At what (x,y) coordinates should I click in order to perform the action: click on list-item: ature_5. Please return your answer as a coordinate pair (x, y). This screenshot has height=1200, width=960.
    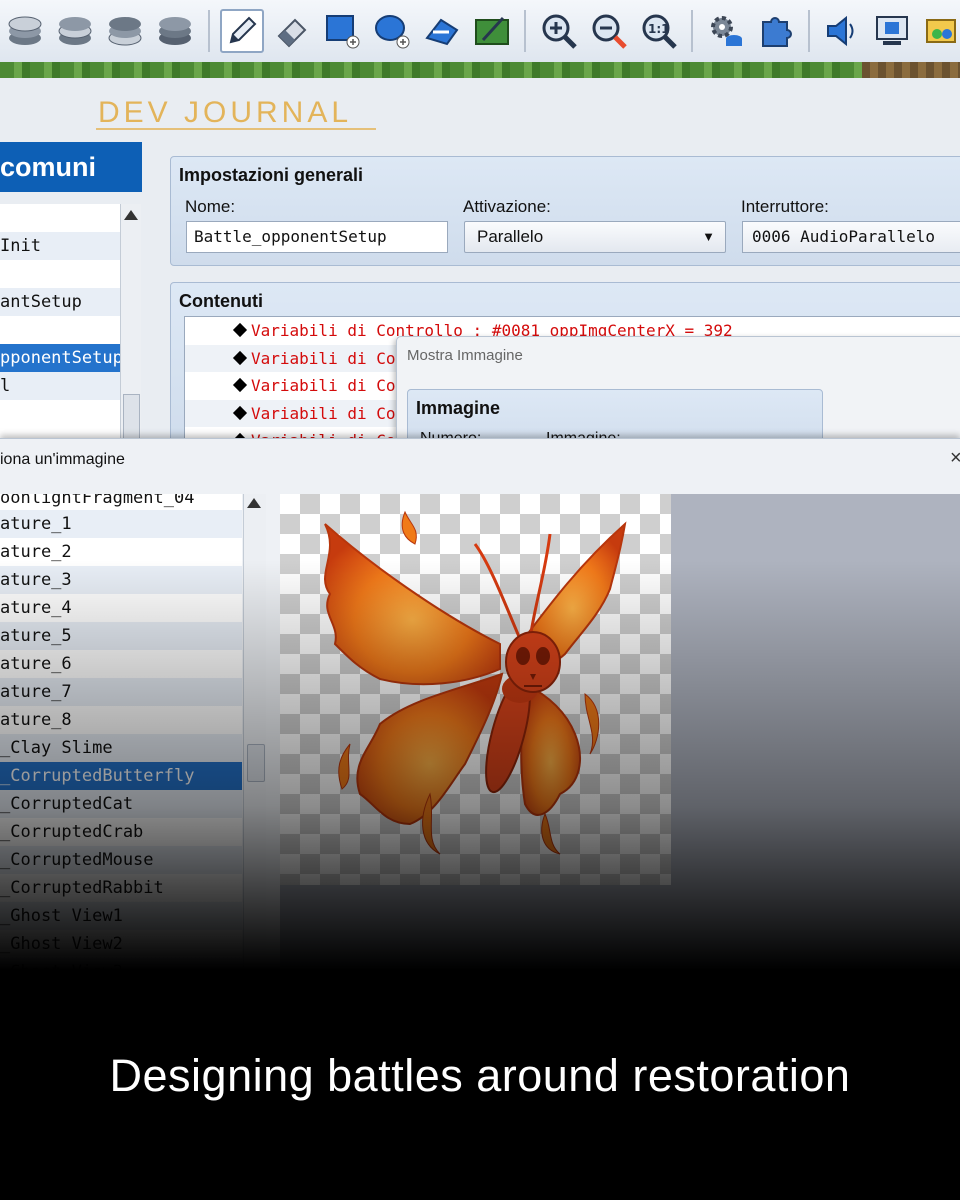
    Looking at the image, I should click on (121, 636).